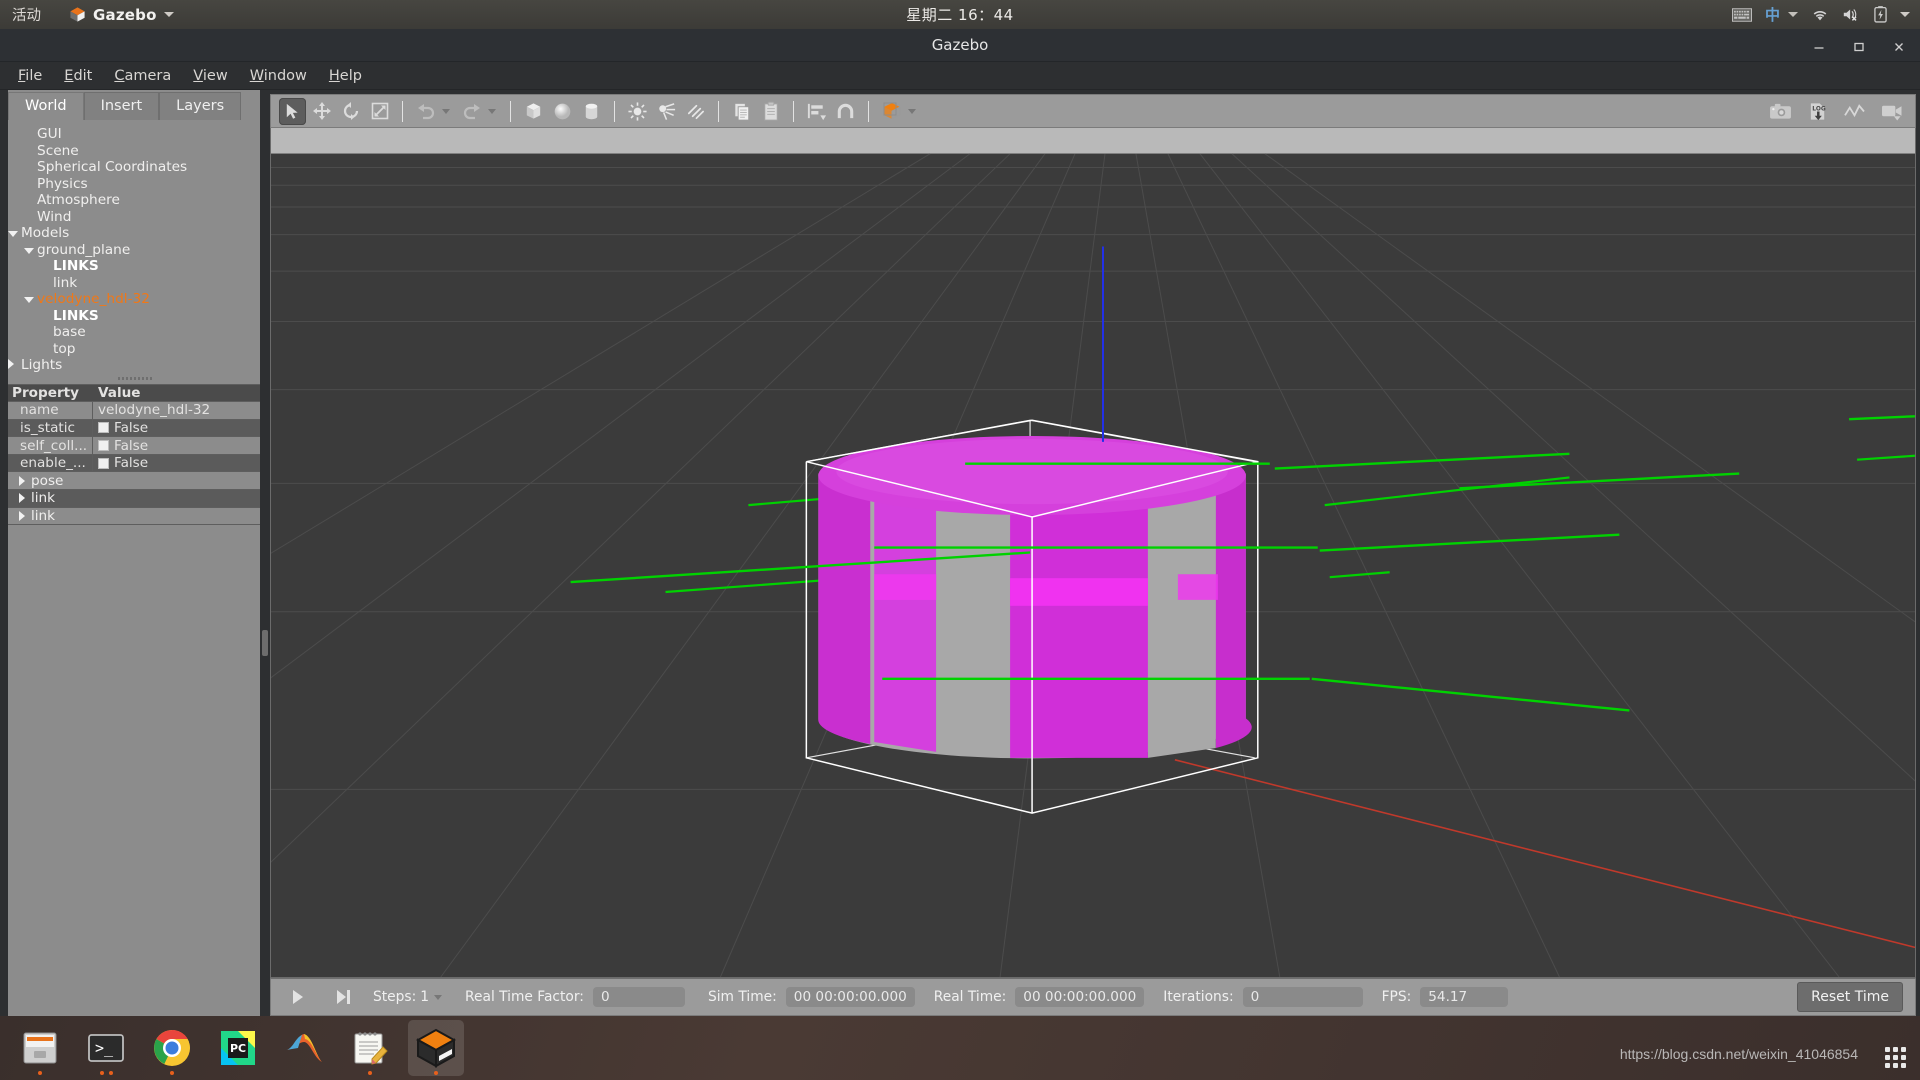  I want to click on text-editor-app, so click(370, 1048).